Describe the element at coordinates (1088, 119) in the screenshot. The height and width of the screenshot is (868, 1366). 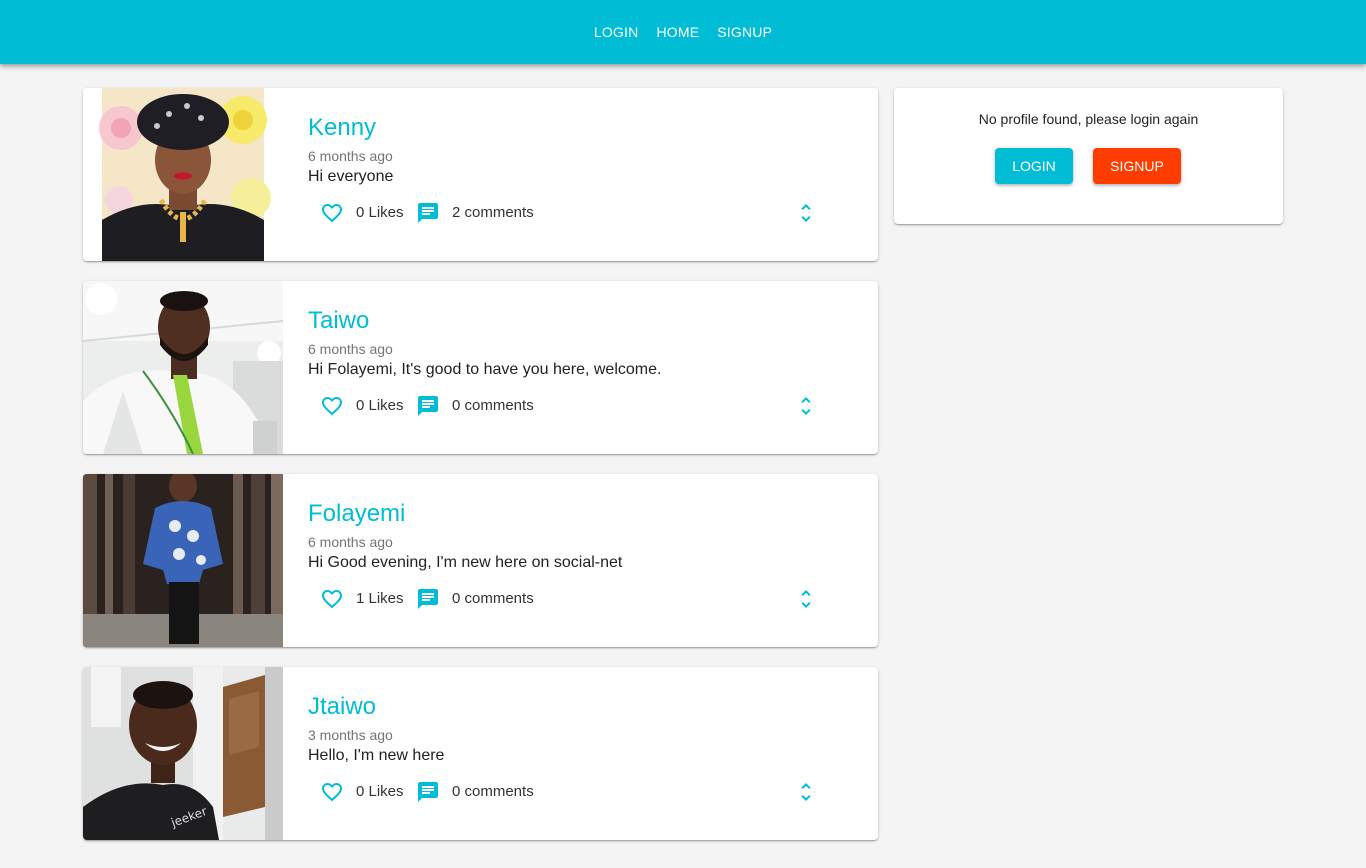
I see `no-profile-message: No profile found, please login again` at that location.